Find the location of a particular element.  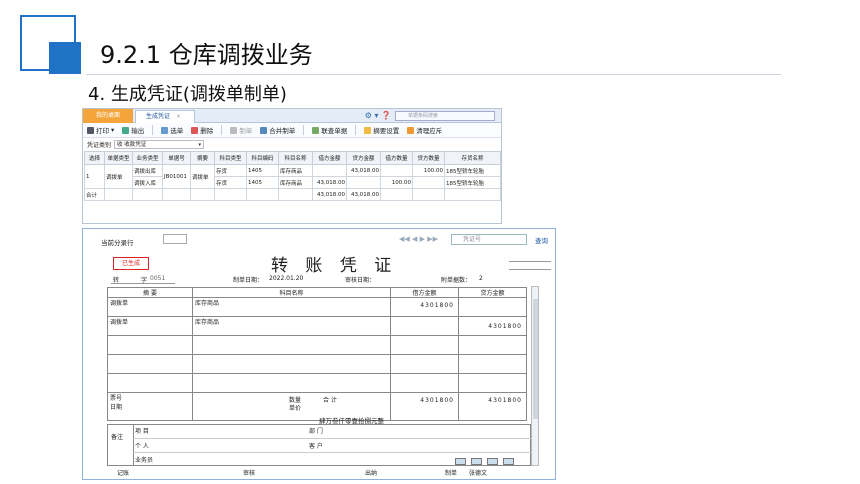

print-button: 打印 ▾ is located at coordinates (100, 130).